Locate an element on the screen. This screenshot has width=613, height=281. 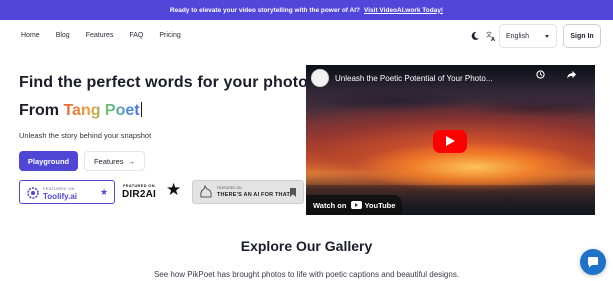
hero-subtitle: Unleash the story behind your snapshot is located at coordinates (85, 135).